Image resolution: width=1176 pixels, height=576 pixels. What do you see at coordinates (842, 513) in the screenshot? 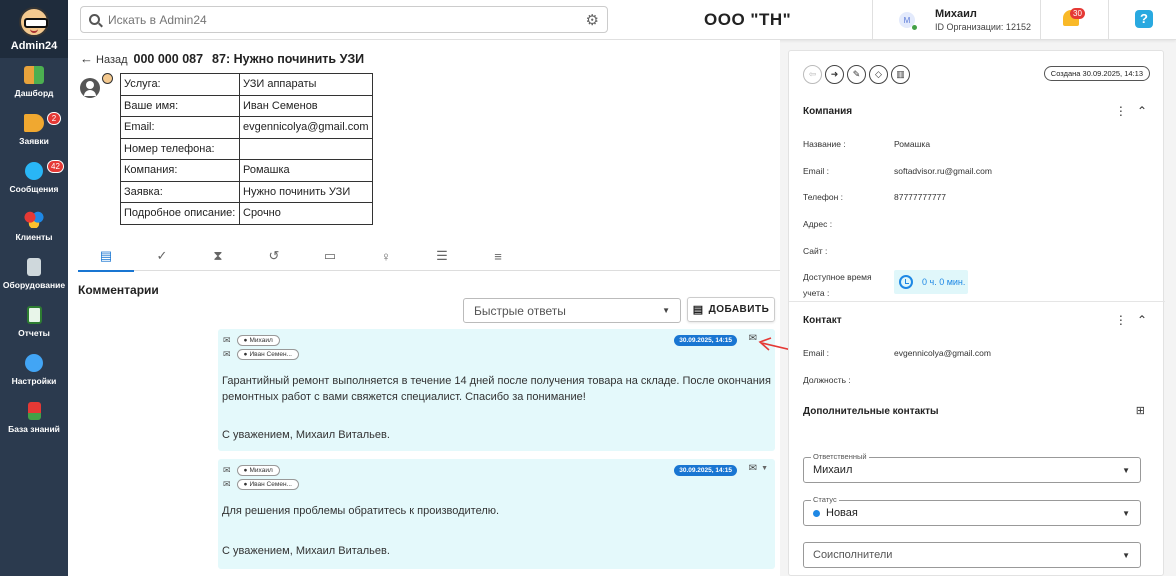
I see `status-text: Новая` at bounding box center [842, 513].